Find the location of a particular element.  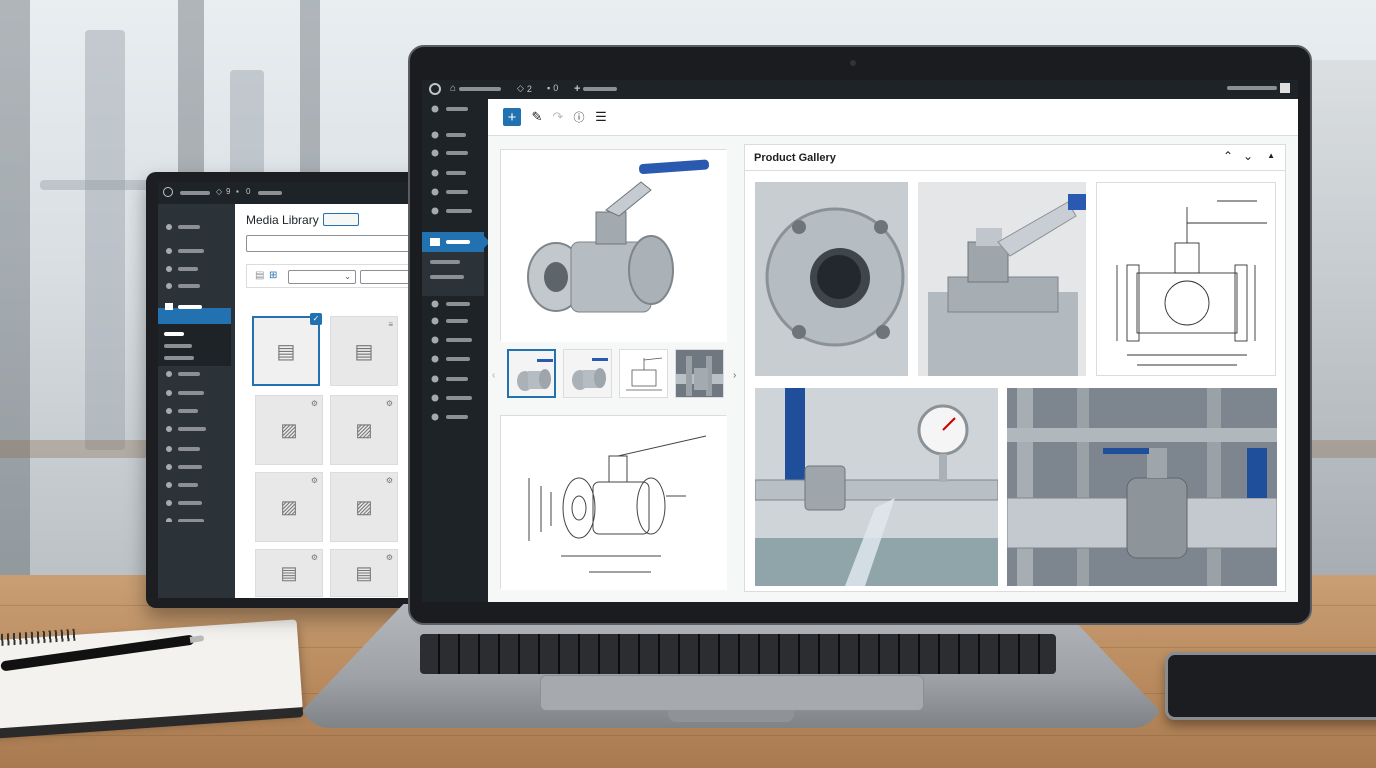

list-view-icon: ☰ is located at coordinates (601, 117).